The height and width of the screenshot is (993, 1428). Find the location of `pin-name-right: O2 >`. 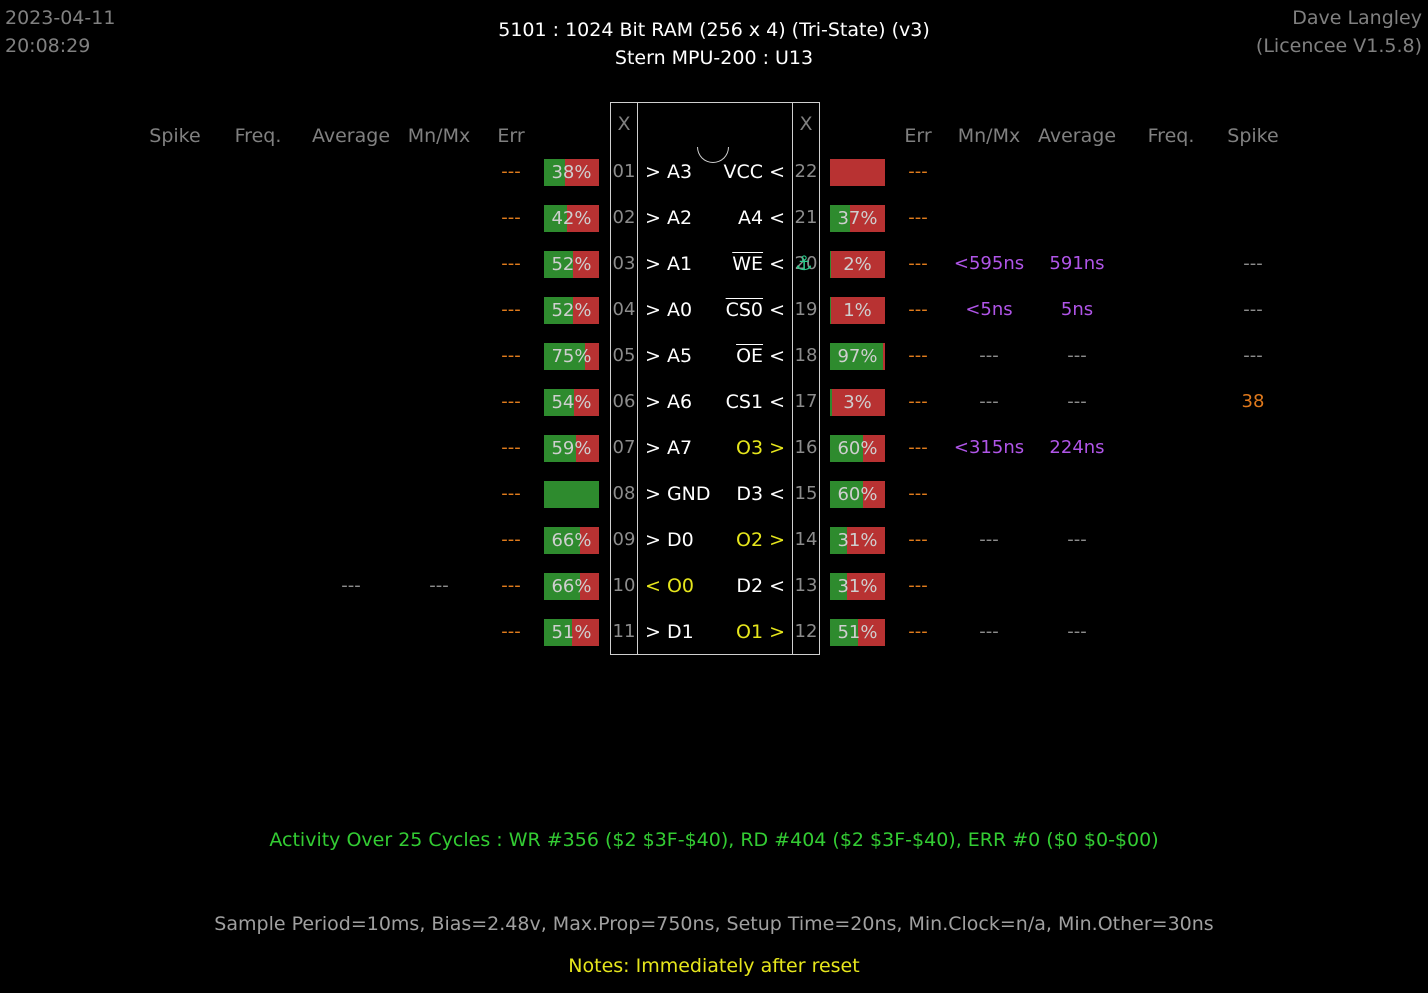

pin-name-right: O2 > is located at coordinates (760, 540).